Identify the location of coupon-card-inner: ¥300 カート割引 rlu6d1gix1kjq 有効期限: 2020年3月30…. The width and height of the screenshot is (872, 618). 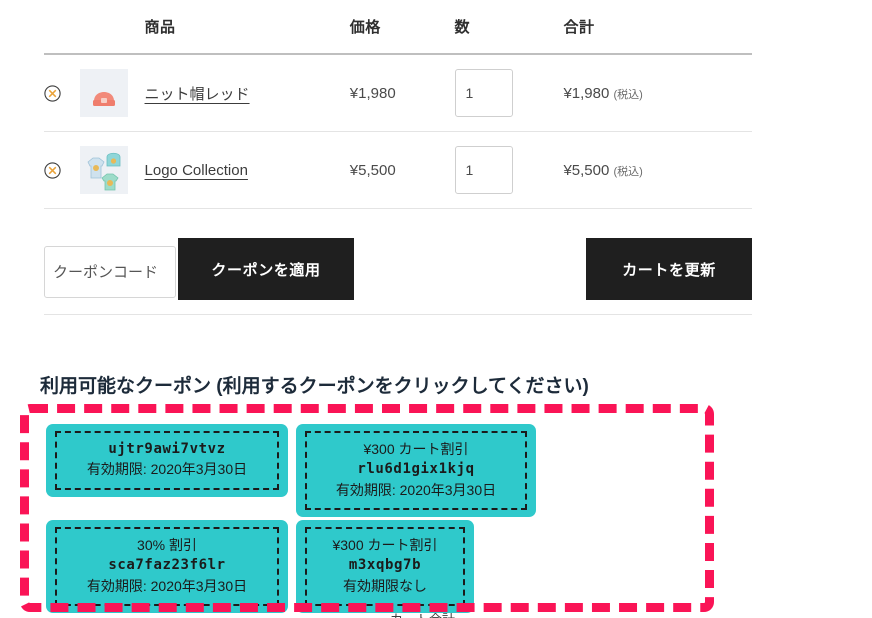
(416, 470).